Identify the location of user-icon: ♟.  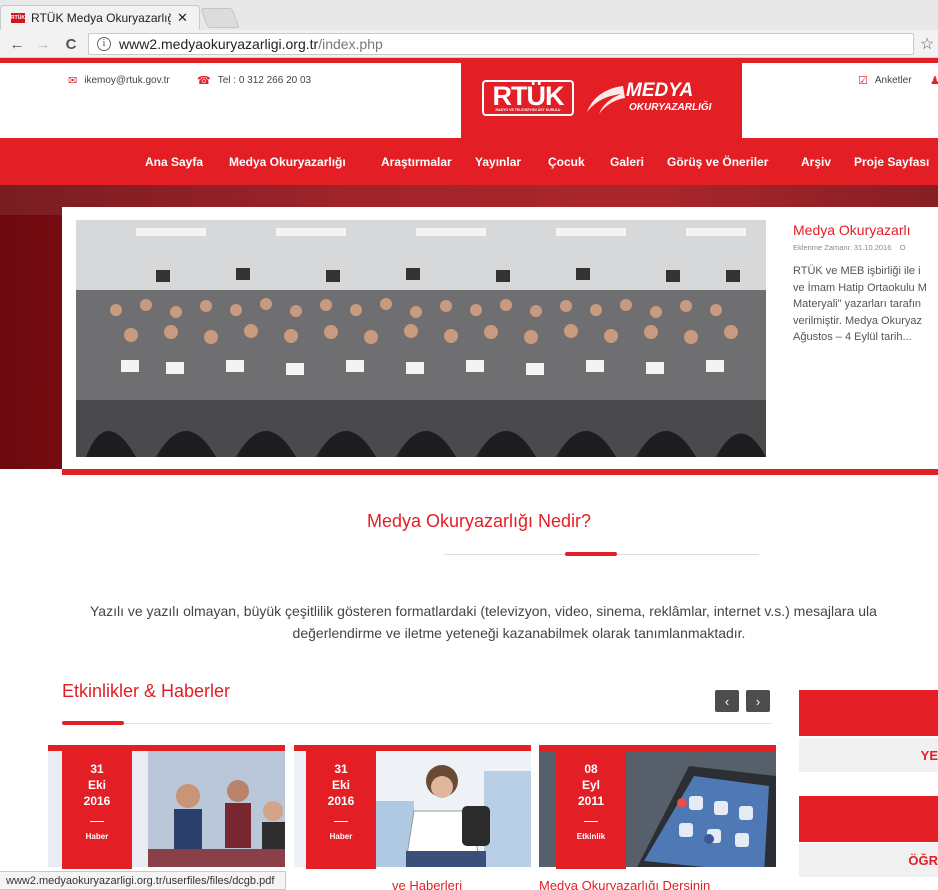
(934, 80).